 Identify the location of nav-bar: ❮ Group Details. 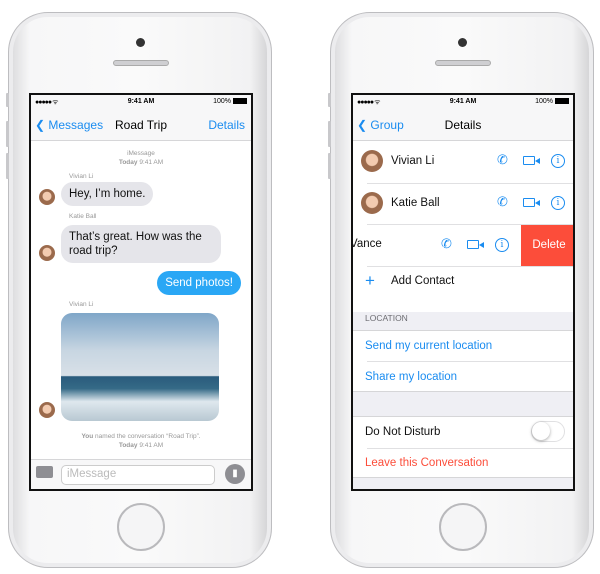
(463, 125).